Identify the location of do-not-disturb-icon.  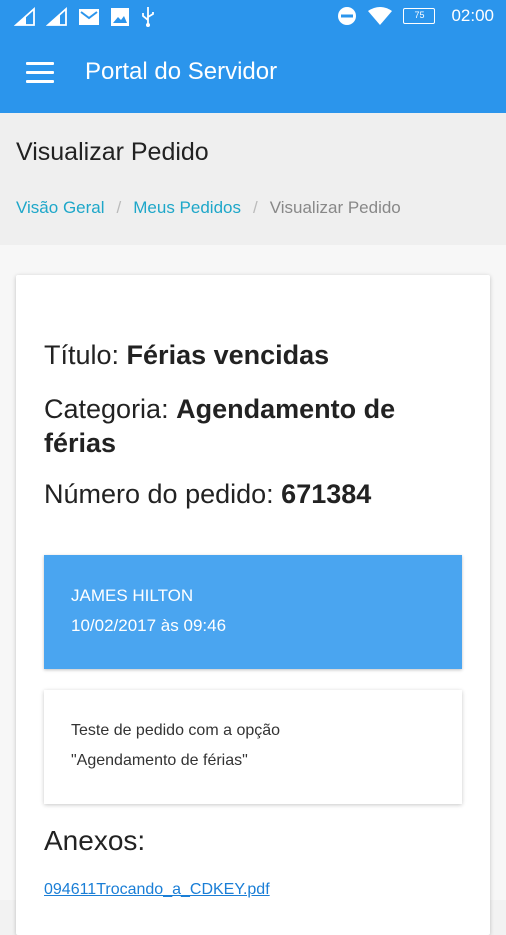
(347, 16).